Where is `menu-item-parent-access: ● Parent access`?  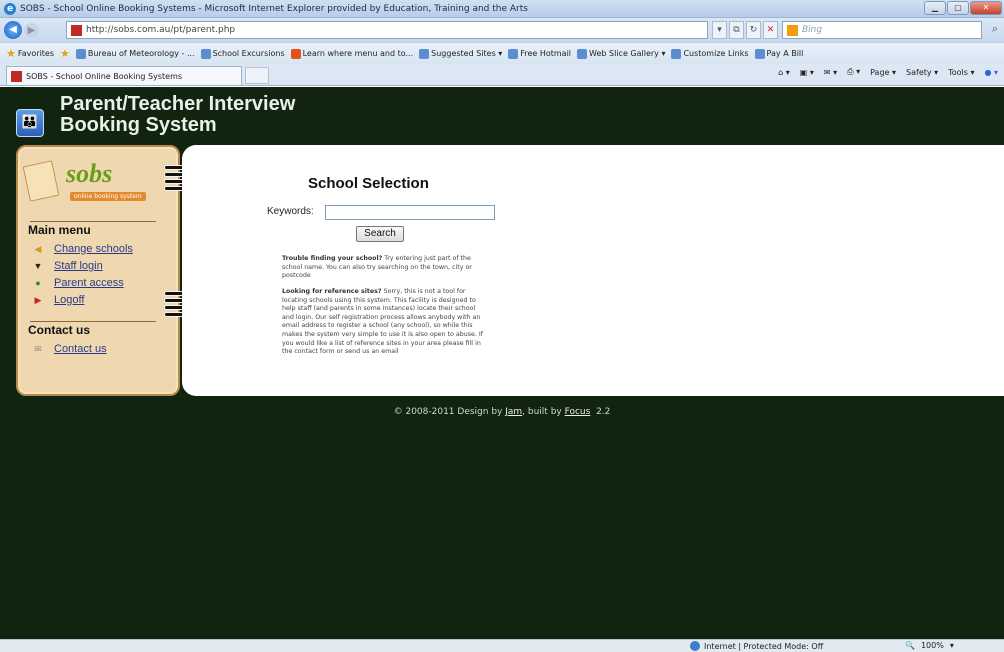 menu-item-parent-access: ● Parent access is located at coordinates (78, 283).